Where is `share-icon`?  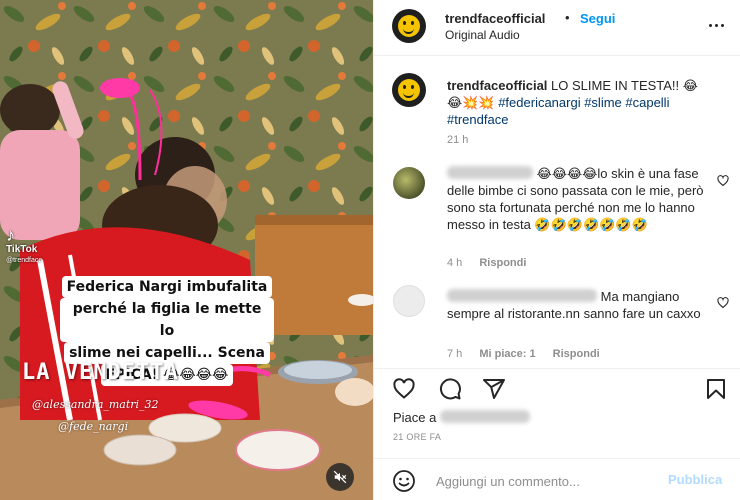 share-icon is located at coordinates (494, 389).